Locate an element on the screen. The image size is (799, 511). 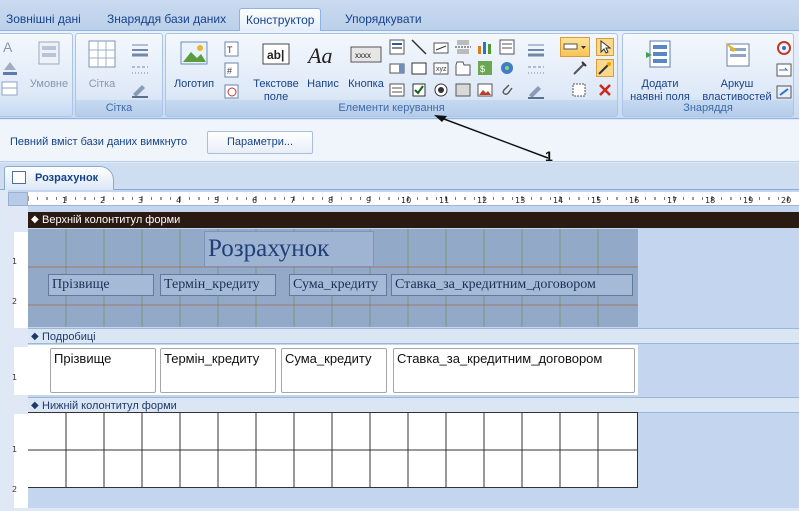
horizontal-ruler-graphic: 1 2 3 4 5 6 7 8 9 10 11 12 13 14 15 16 17 18 19 20 is located at coordinates (409, 200).